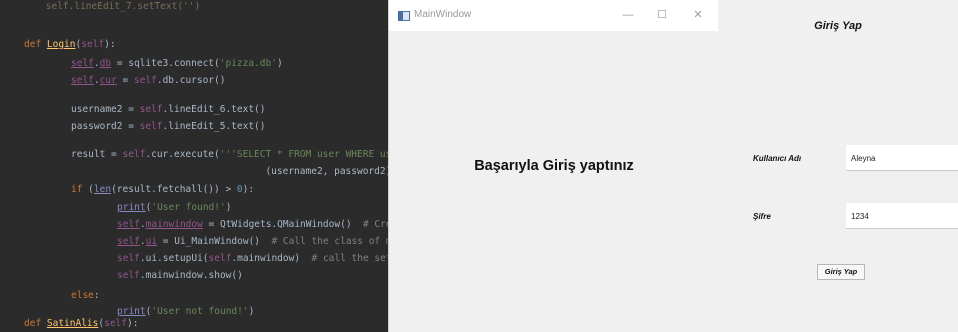 This screenshot has width=958, height=332. What do you see at coordinates (838, 26) in the screenshot?
I see `form-title: Giriş Yap` at bounding box center [838, 26].